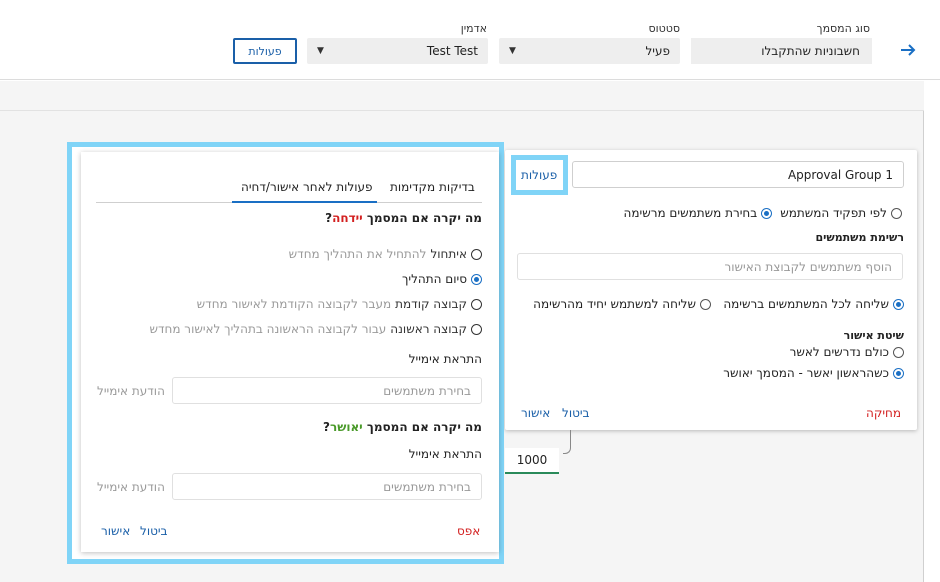  I want to click on amount-node: 1000, so click(532, 460).